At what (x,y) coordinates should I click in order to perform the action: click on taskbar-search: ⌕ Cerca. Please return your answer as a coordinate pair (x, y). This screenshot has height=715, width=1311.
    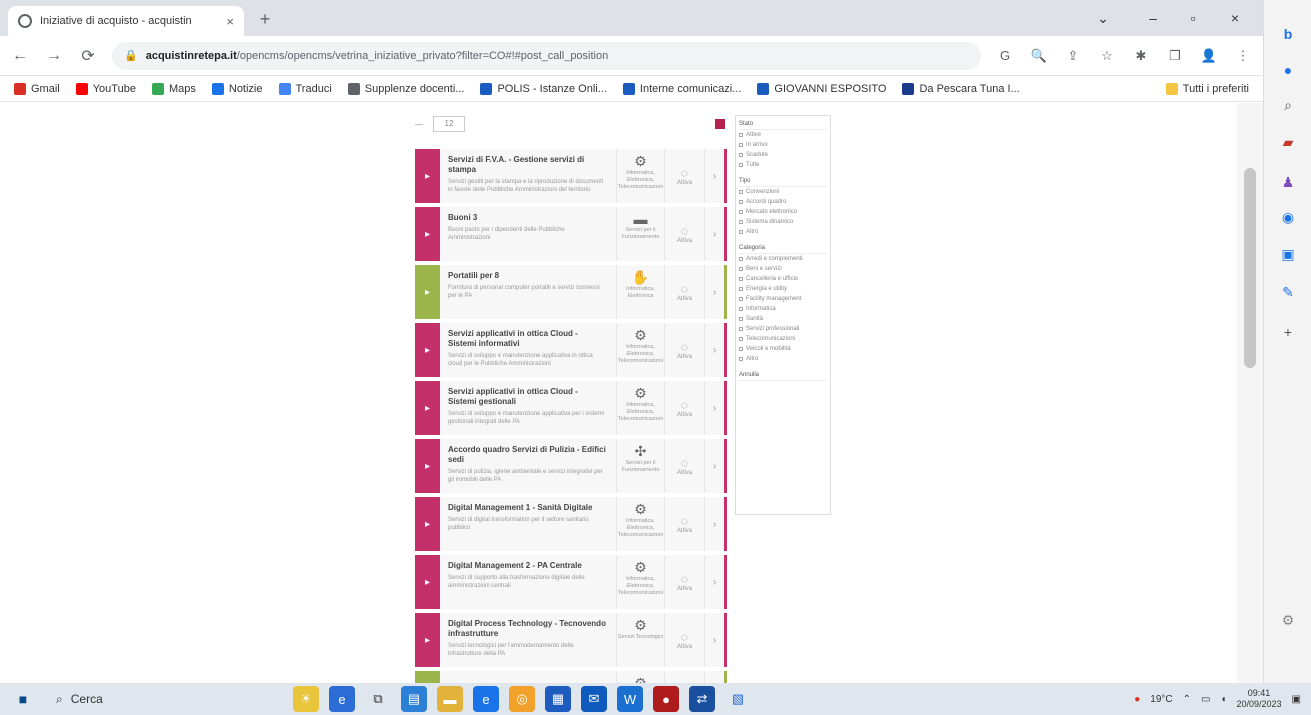
    Looking at the image, I should click on (123, 699).